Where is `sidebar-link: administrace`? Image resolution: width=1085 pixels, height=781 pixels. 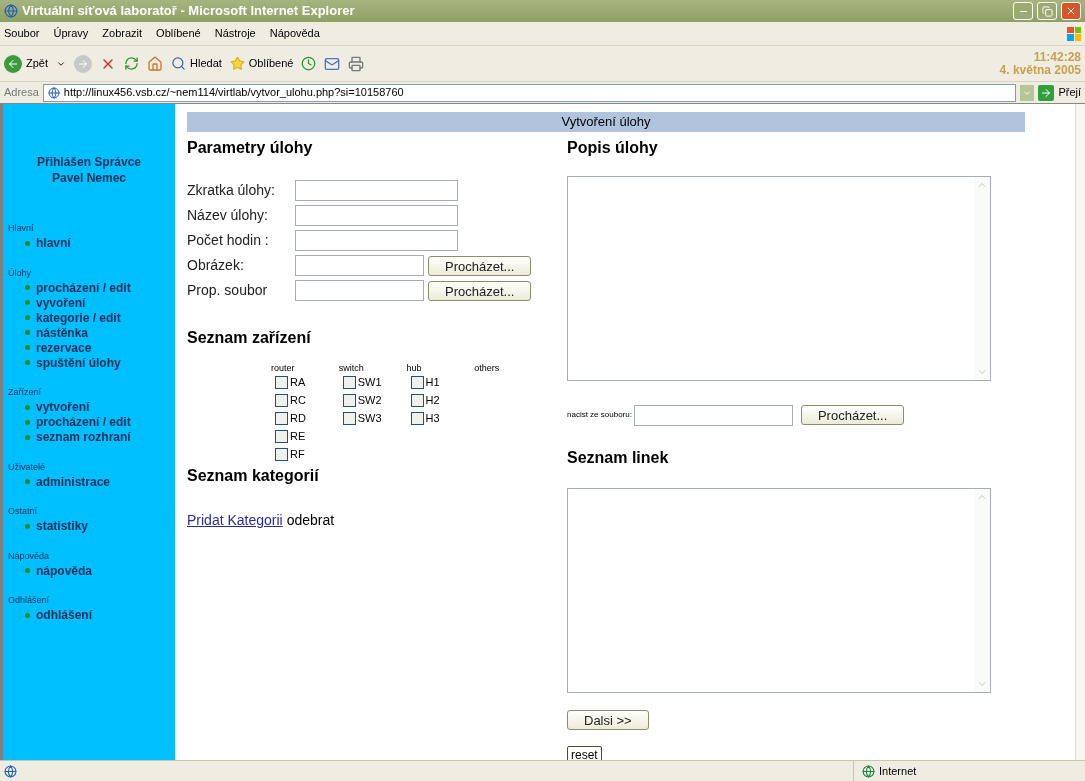 sidebar-link: administrace is located at coordinates (73, 481).